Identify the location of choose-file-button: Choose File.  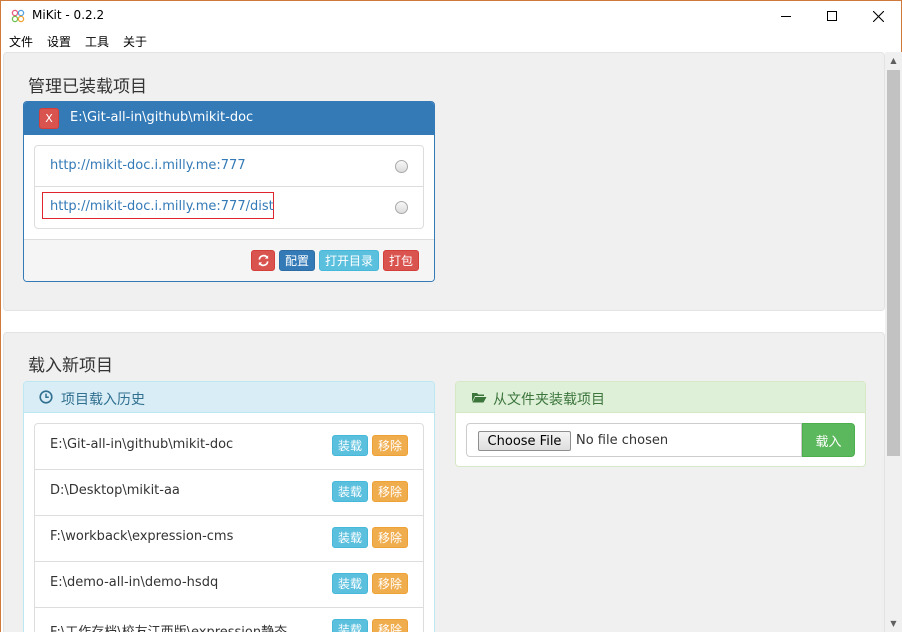
(524, 441).